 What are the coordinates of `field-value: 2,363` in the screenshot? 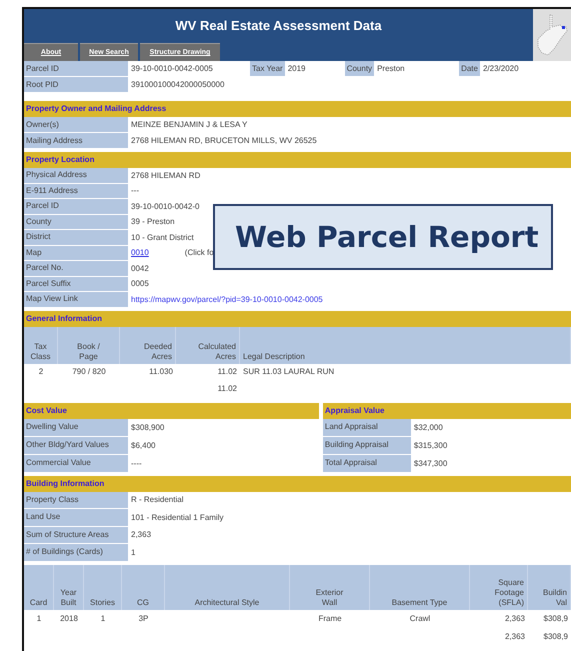 It's located at (141, 535).